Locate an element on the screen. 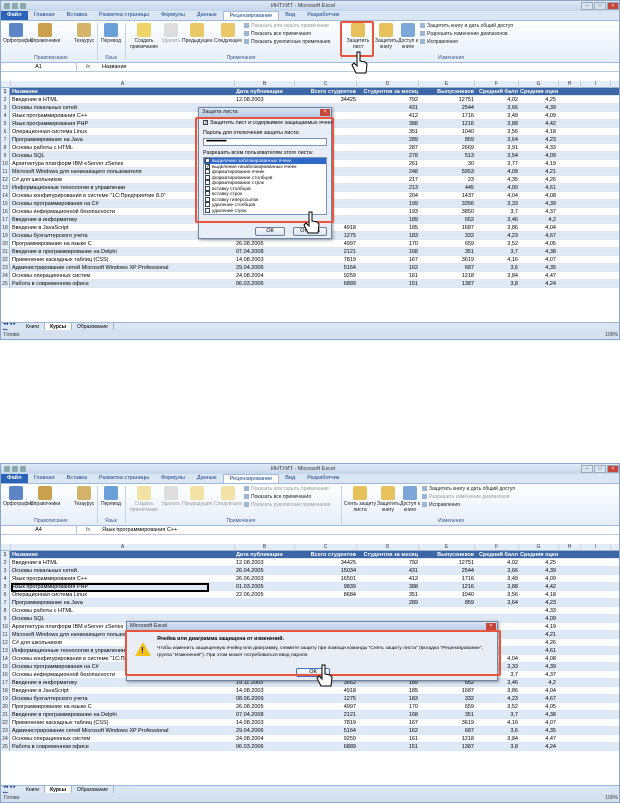 The height and width of the screenshot is (803, 620). name-box: A4 is located at coordinates (39, 530).